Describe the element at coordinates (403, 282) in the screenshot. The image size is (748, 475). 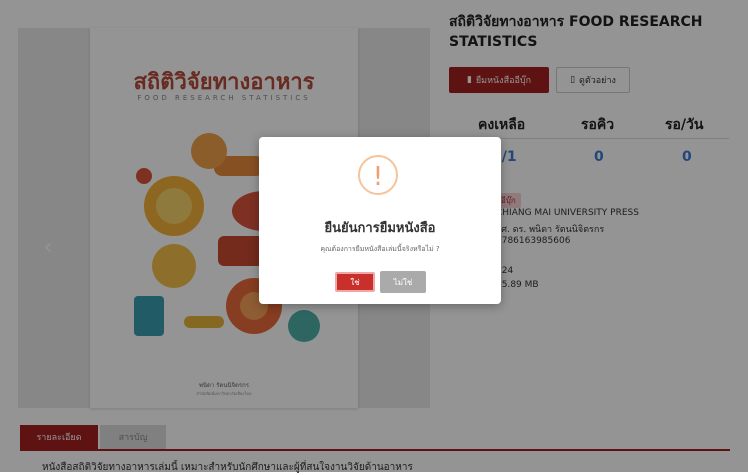
I see `cancel-button: ไม่ใช่` at that location.